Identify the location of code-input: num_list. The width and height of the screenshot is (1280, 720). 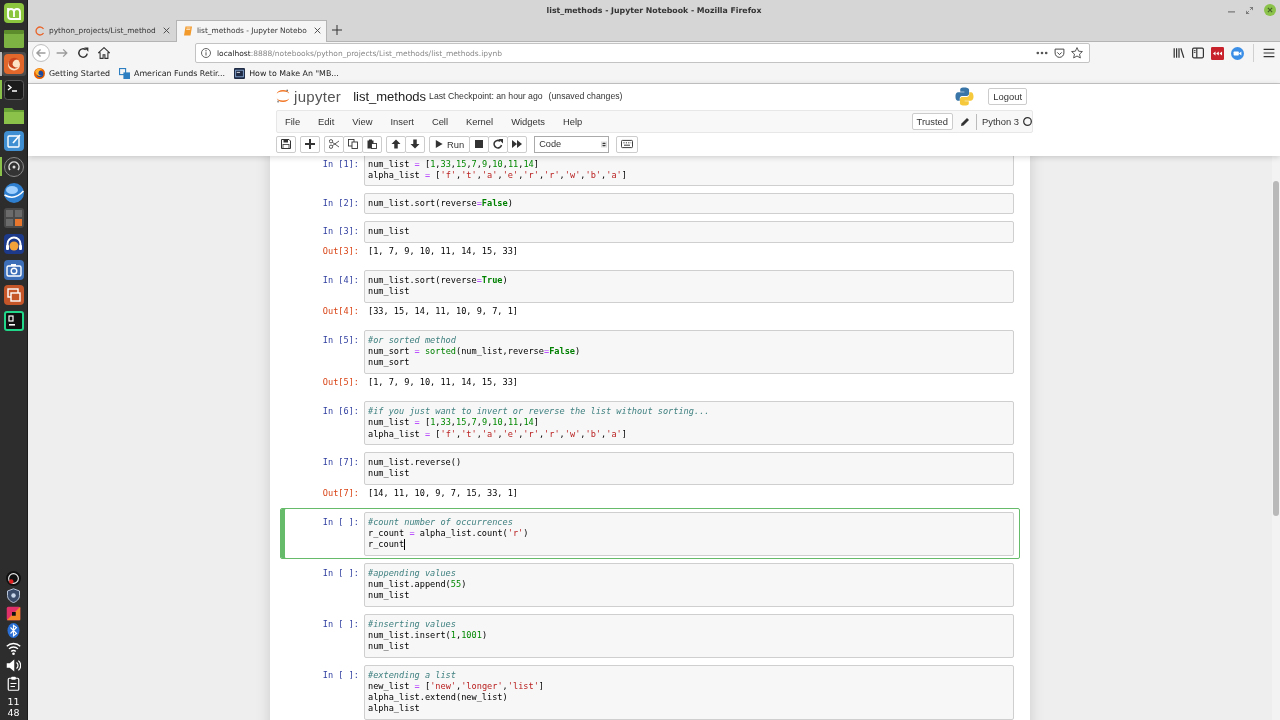
(689, 232).